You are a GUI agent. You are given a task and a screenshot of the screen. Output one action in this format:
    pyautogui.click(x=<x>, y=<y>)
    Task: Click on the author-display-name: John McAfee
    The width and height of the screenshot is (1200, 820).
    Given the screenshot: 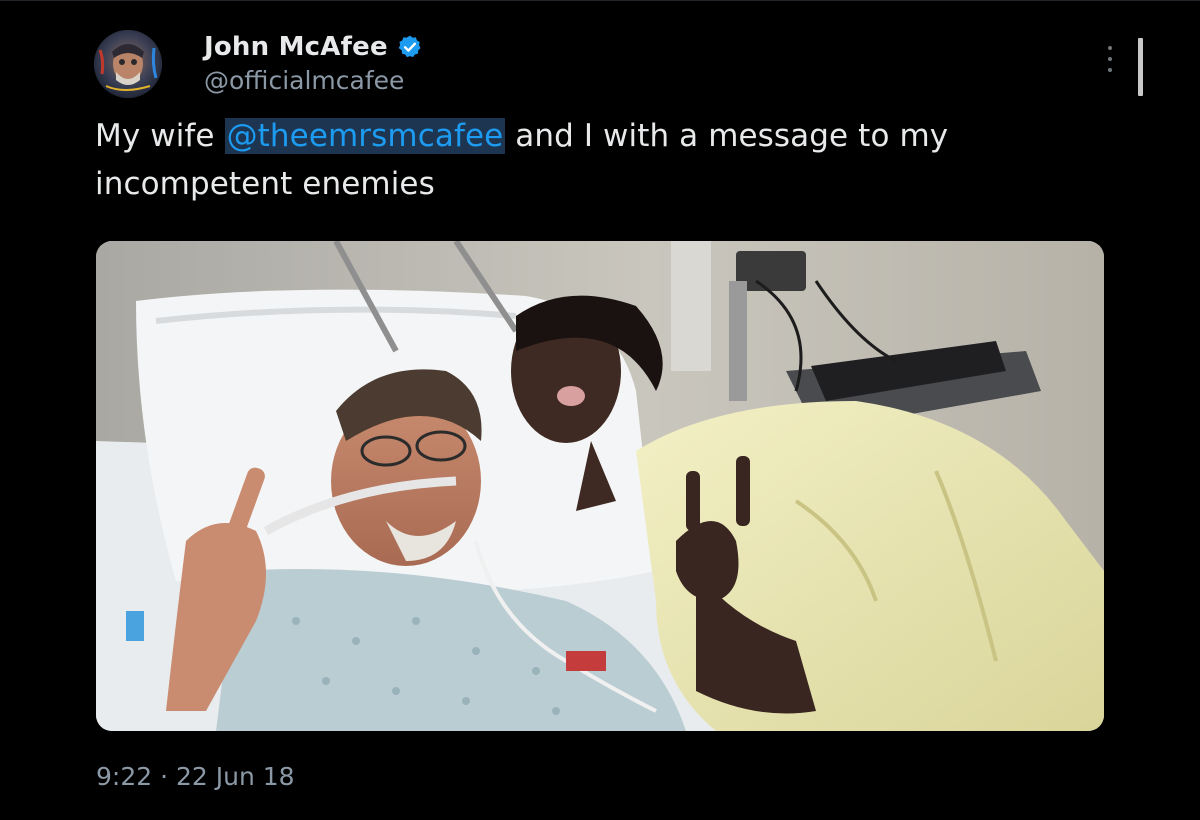 What is the action you would take?
    pyautogui.click(x=296, y=47)
    